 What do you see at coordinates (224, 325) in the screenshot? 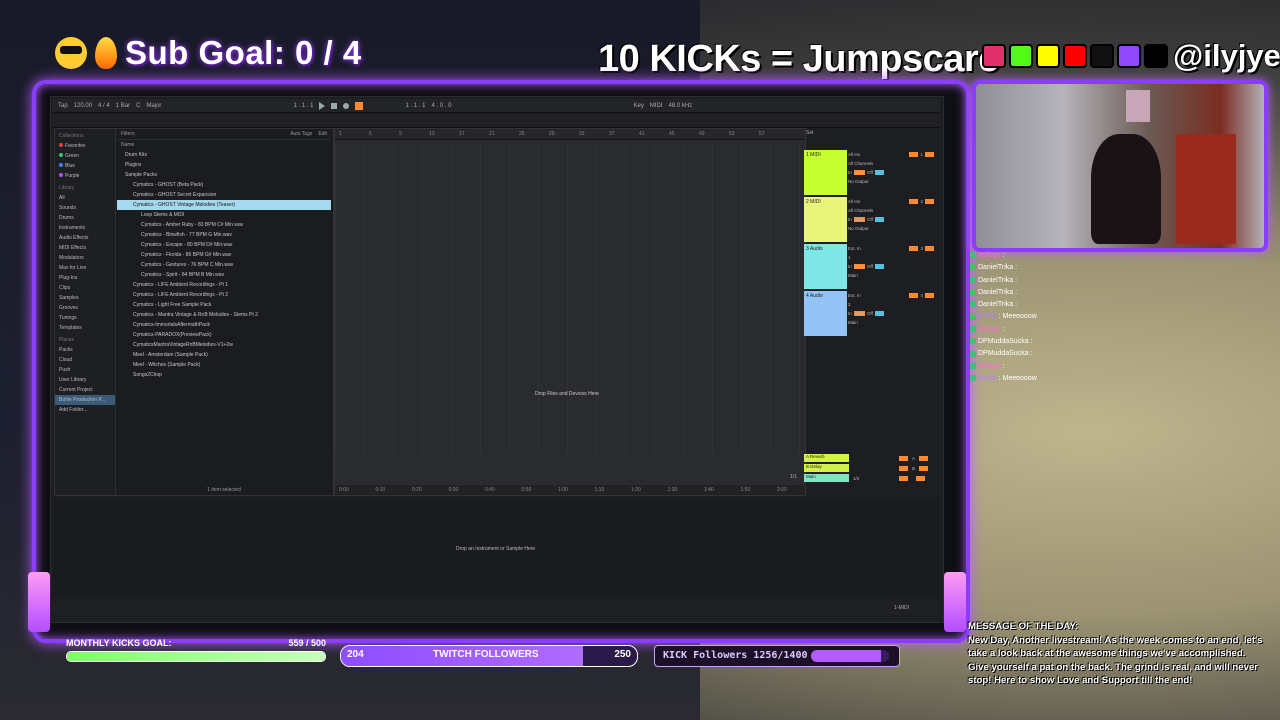
I see `browser-file-item: Cymatics-ImmortalsAftermathPack` at bounding box center [224, 325].